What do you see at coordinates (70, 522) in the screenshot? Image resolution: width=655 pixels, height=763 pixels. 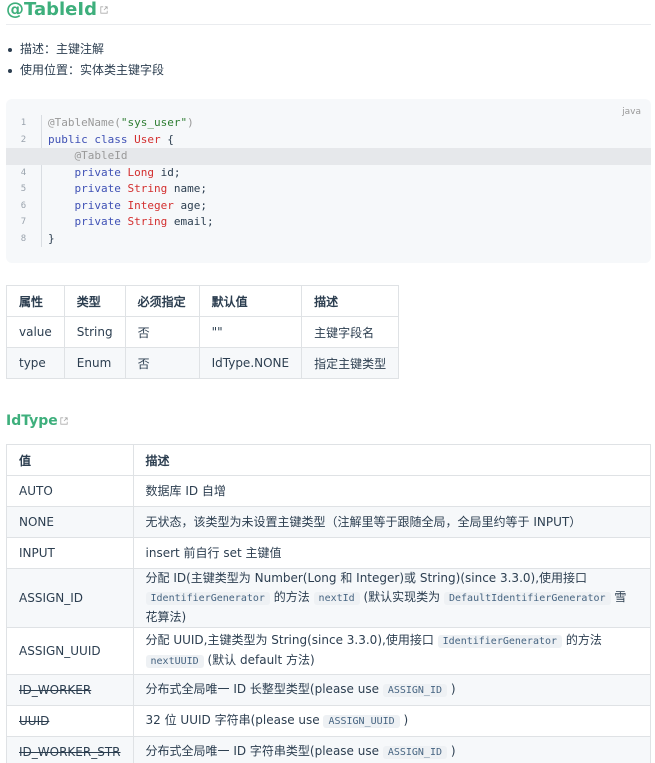 I see `idtype-value: NONE` at bounding box center [70, 522].